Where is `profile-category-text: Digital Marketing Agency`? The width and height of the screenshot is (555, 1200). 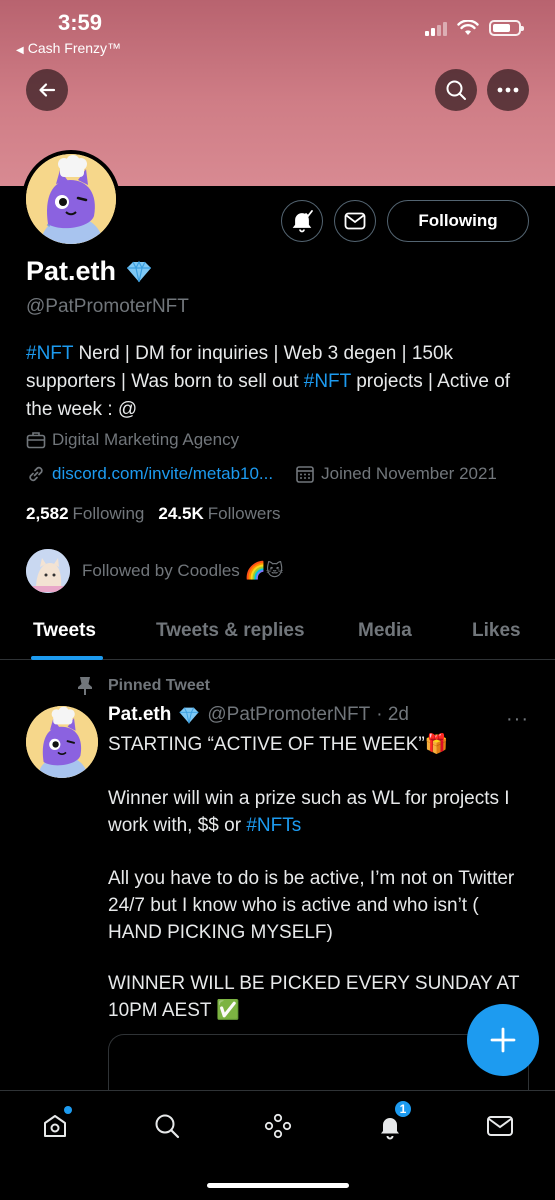 profile-category-text: Digital Marketing Agency is located at coordinates (146, 439).